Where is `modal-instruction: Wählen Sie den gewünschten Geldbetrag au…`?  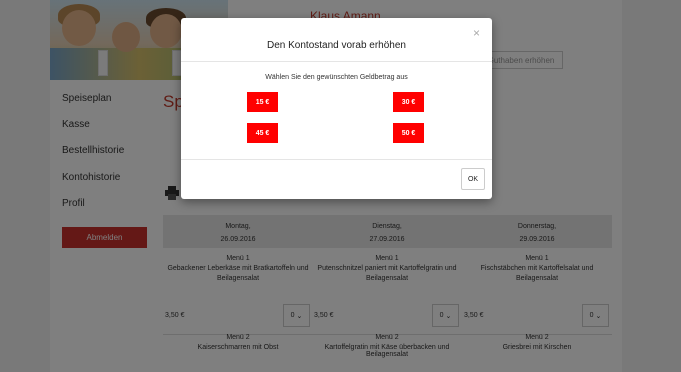
modal-instruction: Wählen Sie den gewünschten Geldbetrag au… is located at coordinates (336, 77).